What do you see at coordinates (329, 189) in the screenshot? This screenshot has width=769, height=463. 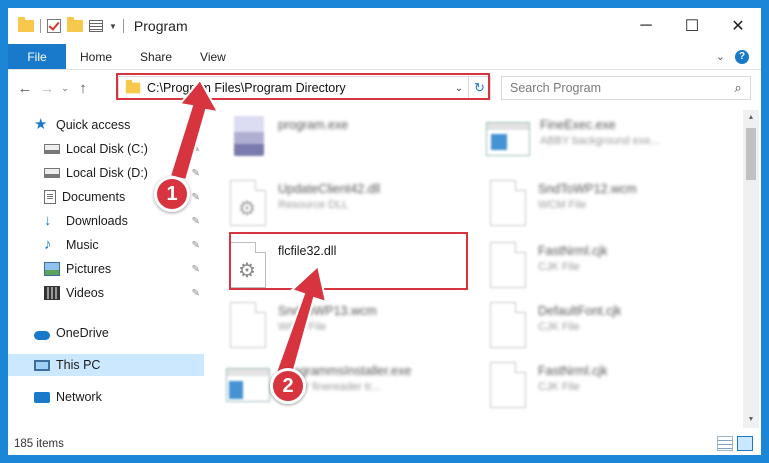 I see `file-name: UpdateClient42.dll` at bounding box center [329, 189].